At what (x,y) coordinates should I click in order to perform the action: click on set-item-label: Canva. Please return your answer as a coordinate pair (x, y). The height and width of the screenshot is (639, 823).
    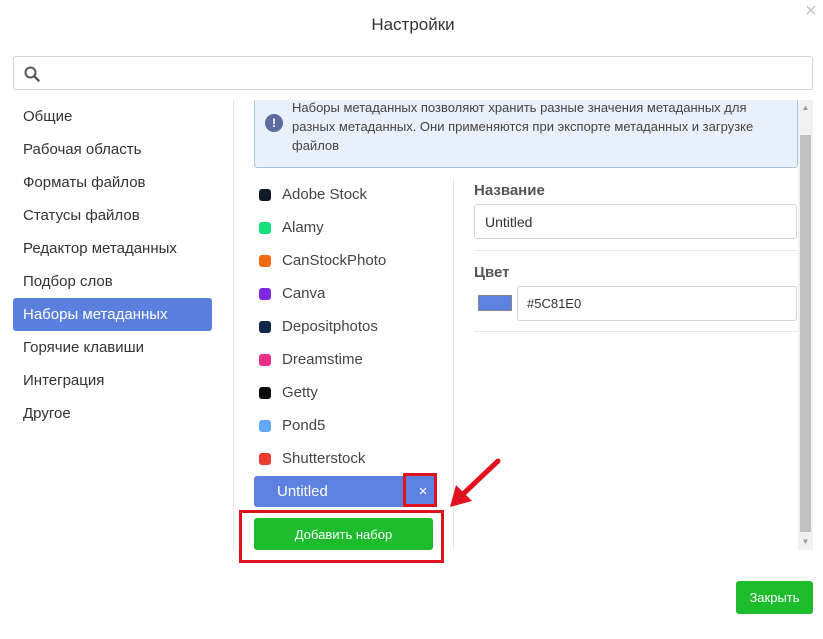
    Looking at the image, I should click on (304, 293).